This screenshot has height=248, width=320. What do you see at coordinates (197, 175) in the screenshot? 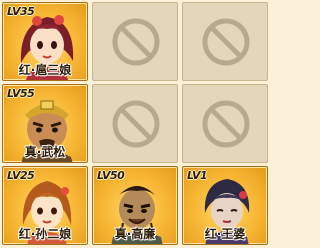
I see `hero-level: LV1` at bounding box center [197, 175].